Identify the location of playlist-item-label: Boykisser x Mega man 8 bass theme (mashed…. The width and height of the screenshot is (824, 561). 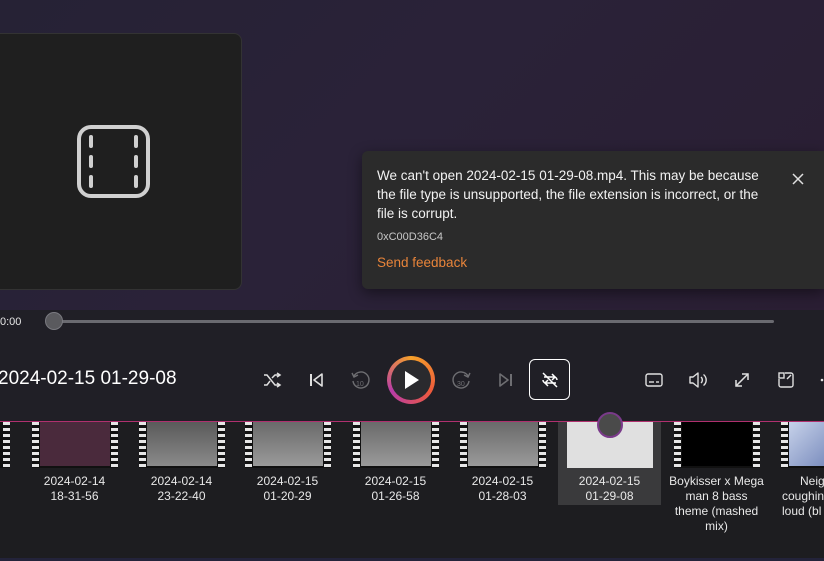
(716, 503).